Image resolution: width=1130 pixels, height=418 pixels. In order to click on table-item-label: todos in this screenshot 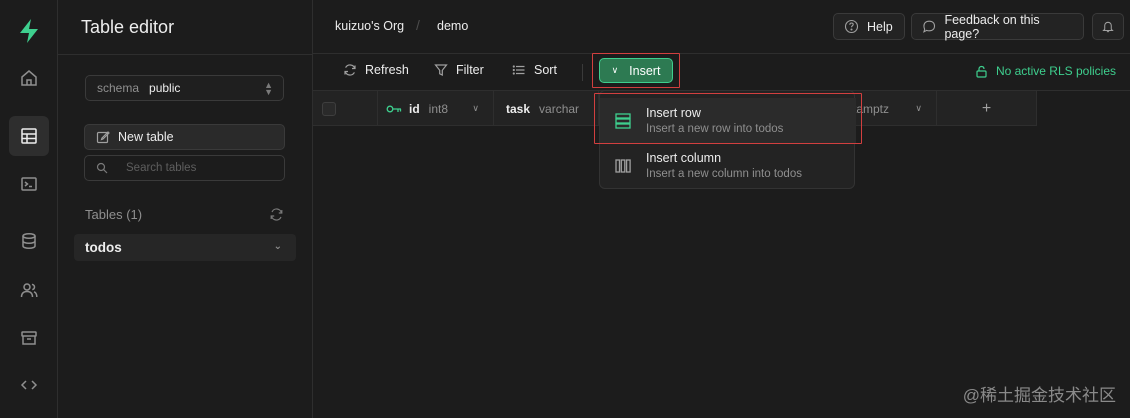, I will do `click(103, 247)`.